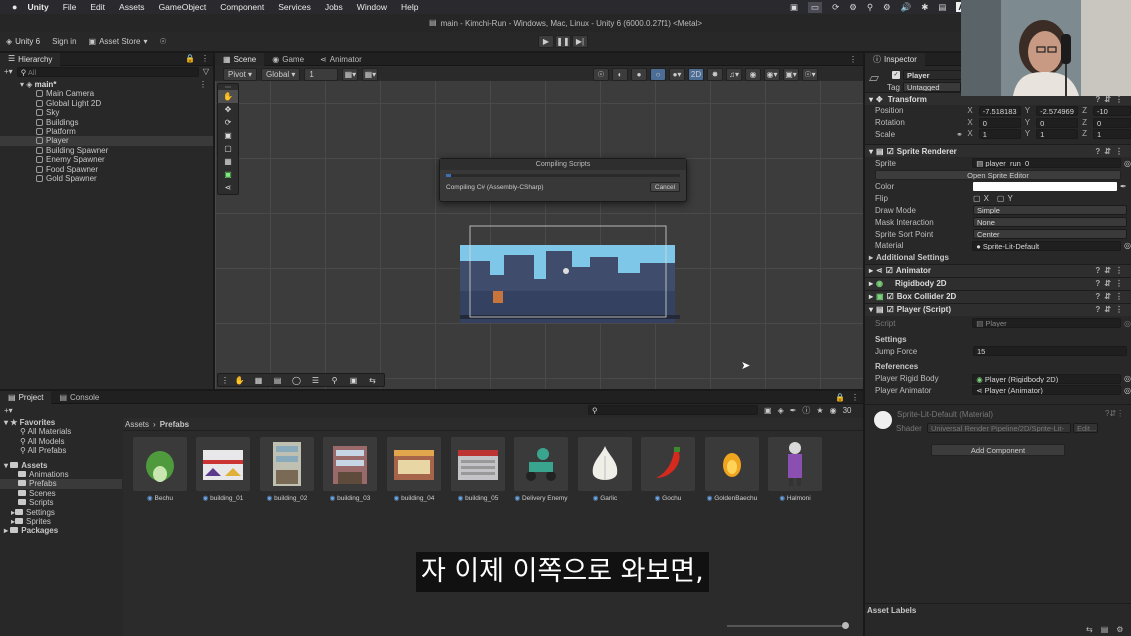  What do you see at coordinates (372, 380) in the screenshot?
I see `shuffle-tool-button: ⇆` at bounding box center [372, 380].